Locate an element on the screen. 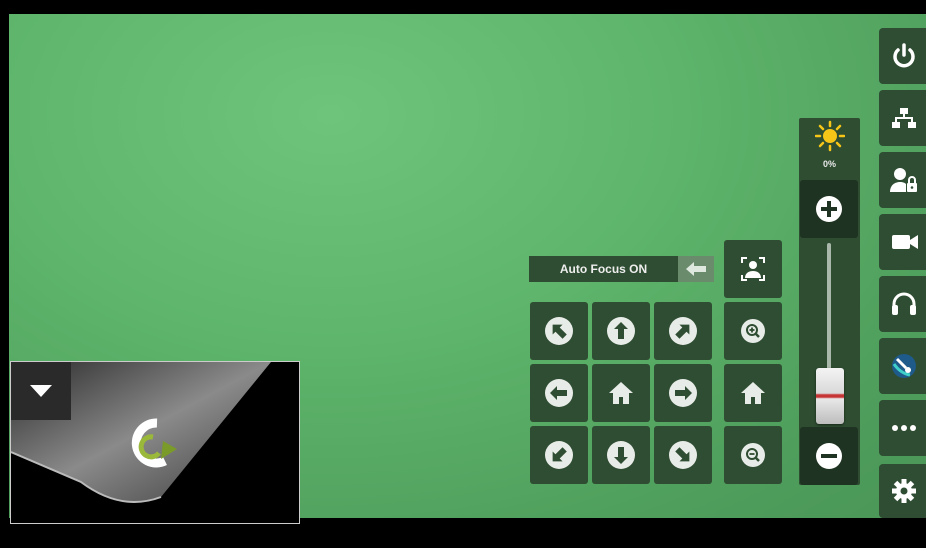 The width and height of the screenshot is (926, 548). arrow-right-icon is located at coordinates (683, 393).